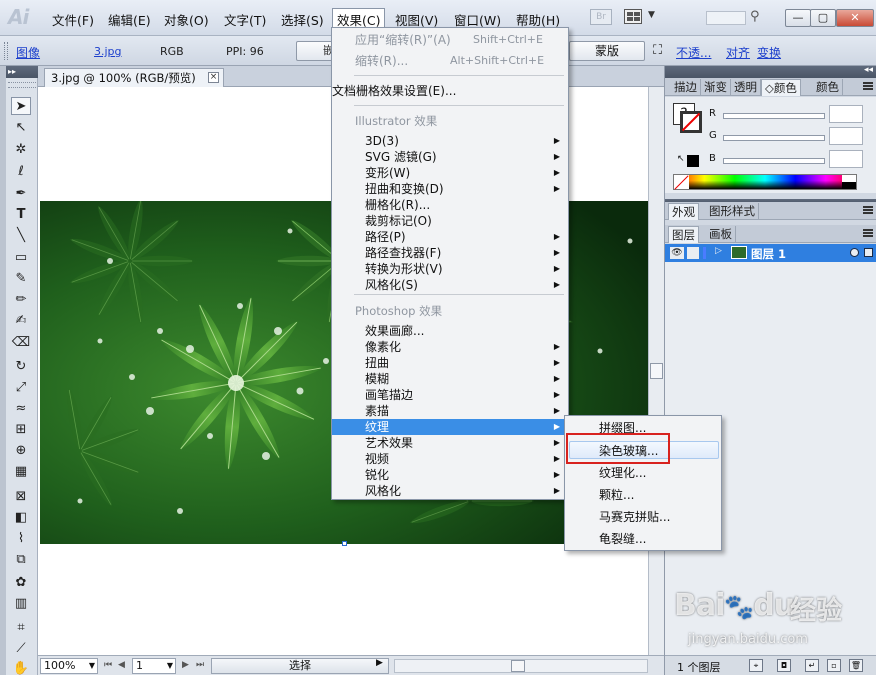  I want to click on tab-gradient: 渐变, so click(716, 87).